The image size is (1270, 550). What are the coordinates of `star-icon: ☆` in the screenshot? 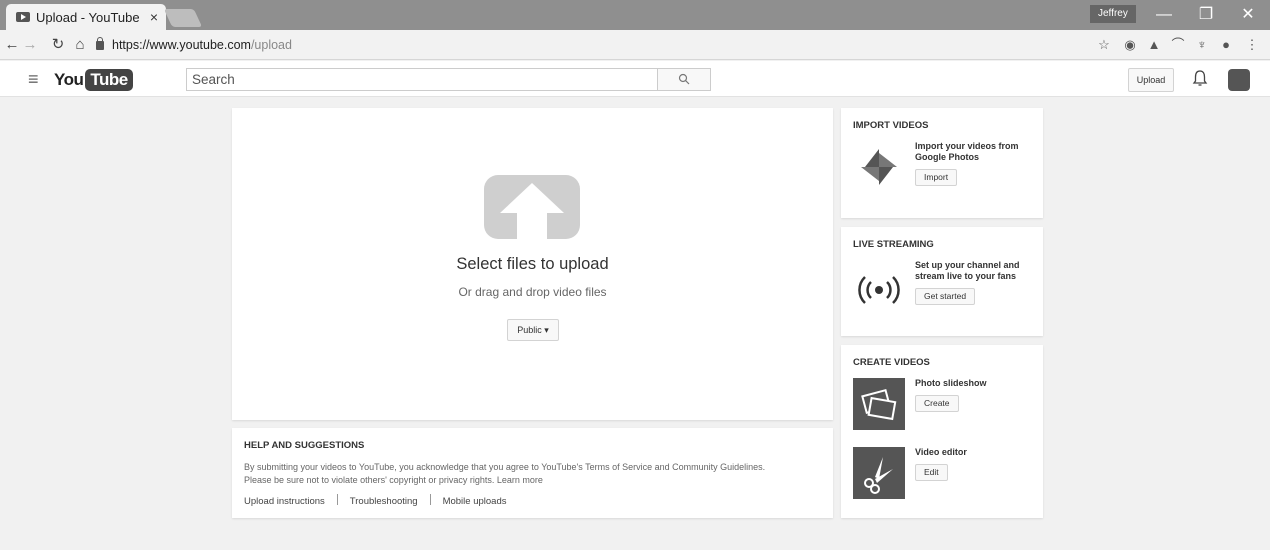 It's located at (1104, 45).